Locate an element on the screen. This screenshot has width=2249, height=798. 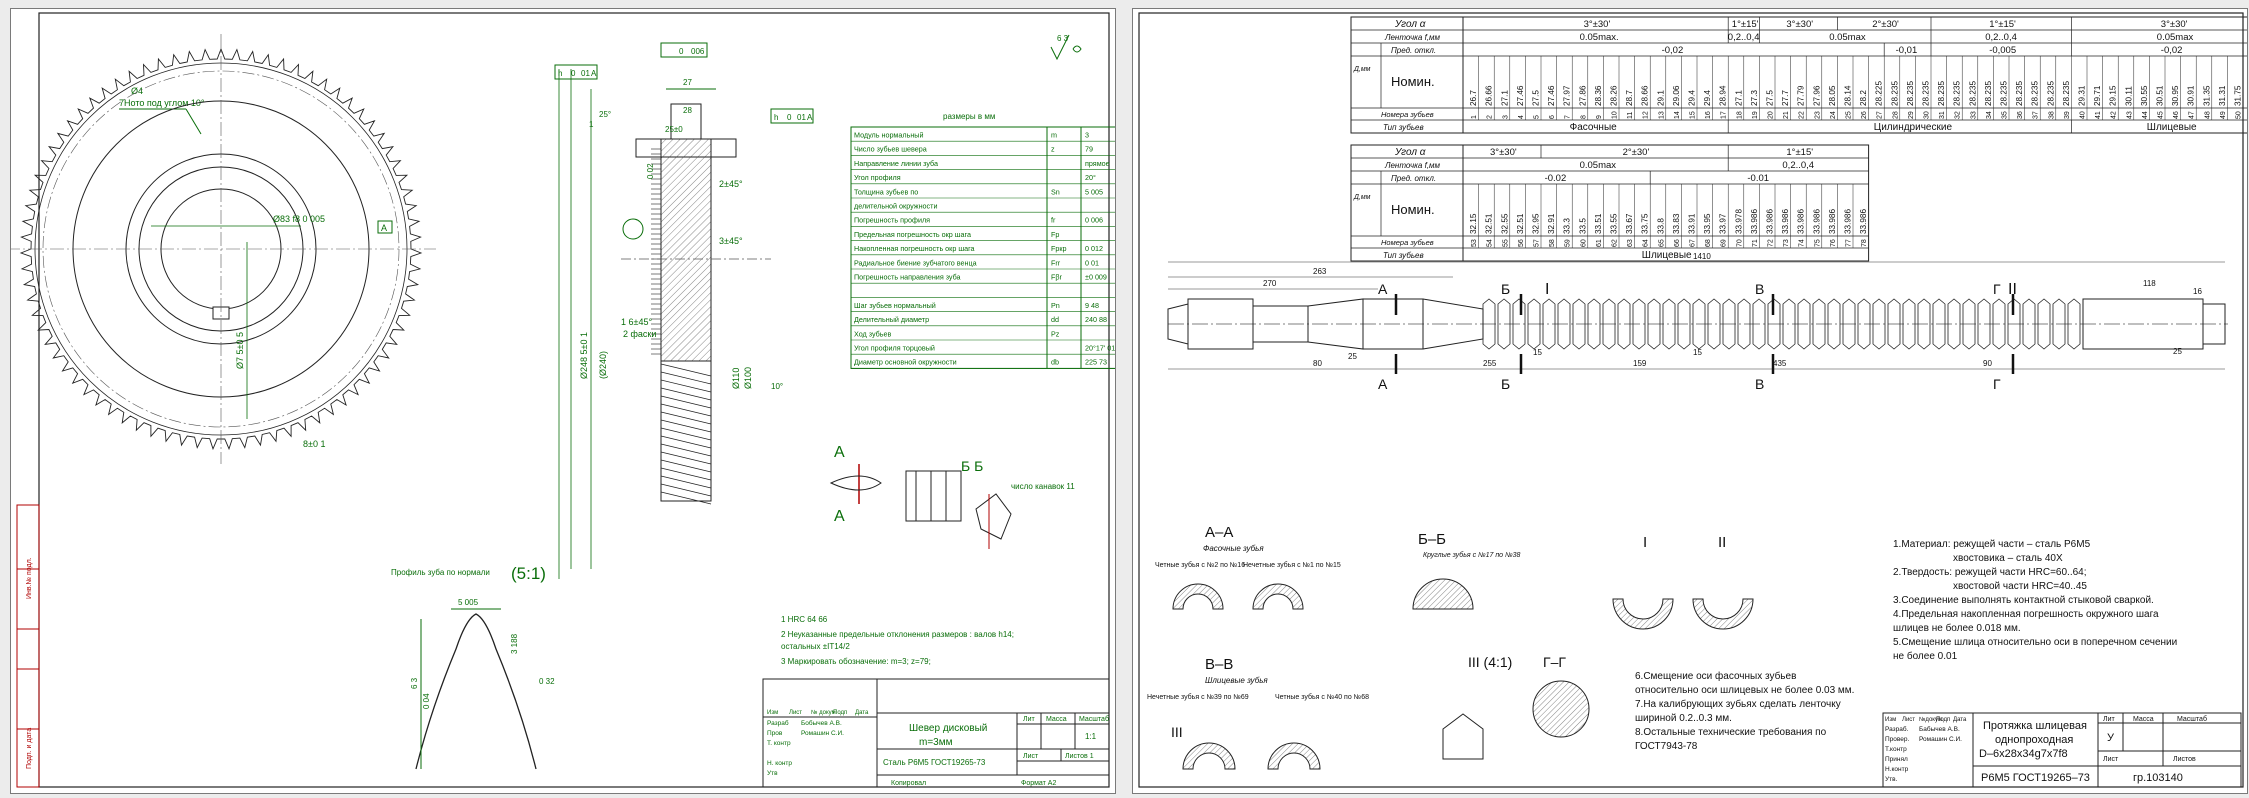
tooth-number: 6 is located at coordinates (1552, 117).